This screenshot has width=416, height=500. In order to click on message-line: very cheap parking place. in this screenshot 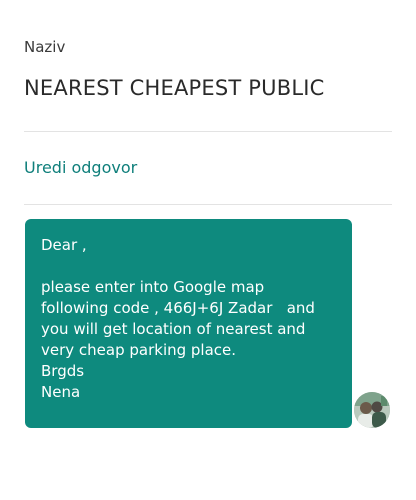, I will do `click(139, 350)`.